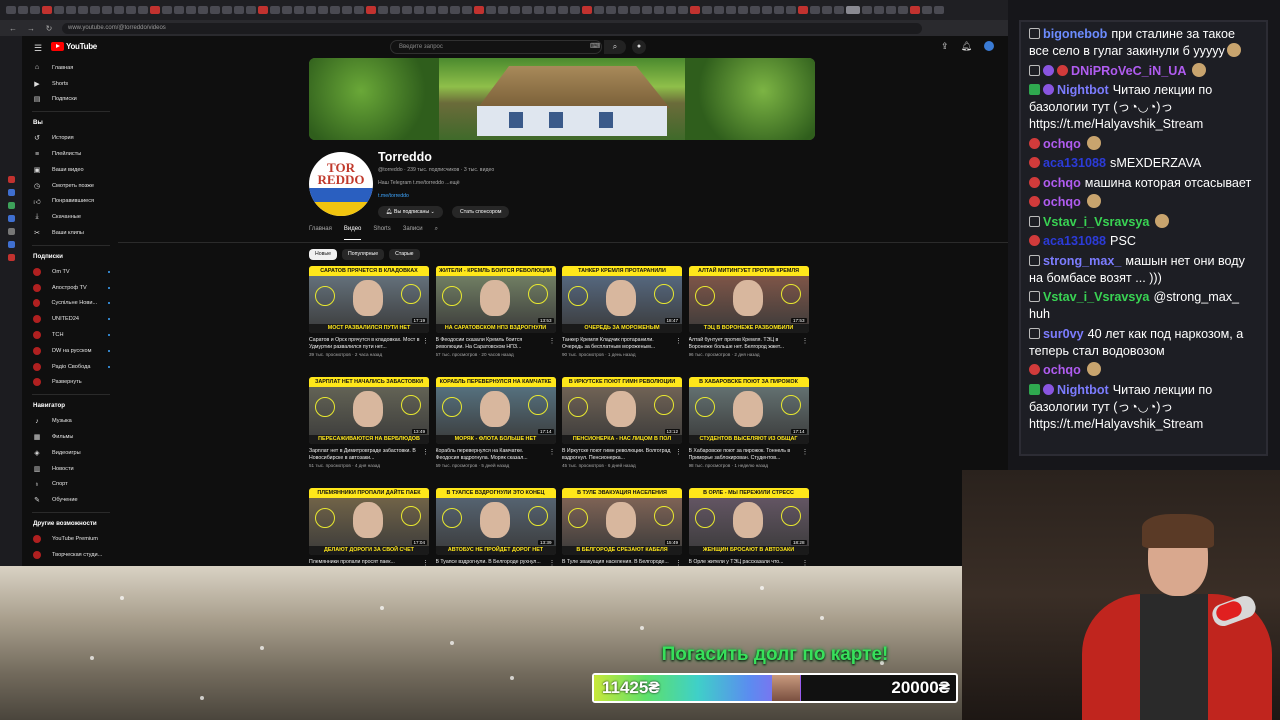 This screenshot has width=1280, height=720. Describe the element at coordinates (70, 217) in the screenshot. I see `sidebar-item: ⤓ Скачанные` at that location.